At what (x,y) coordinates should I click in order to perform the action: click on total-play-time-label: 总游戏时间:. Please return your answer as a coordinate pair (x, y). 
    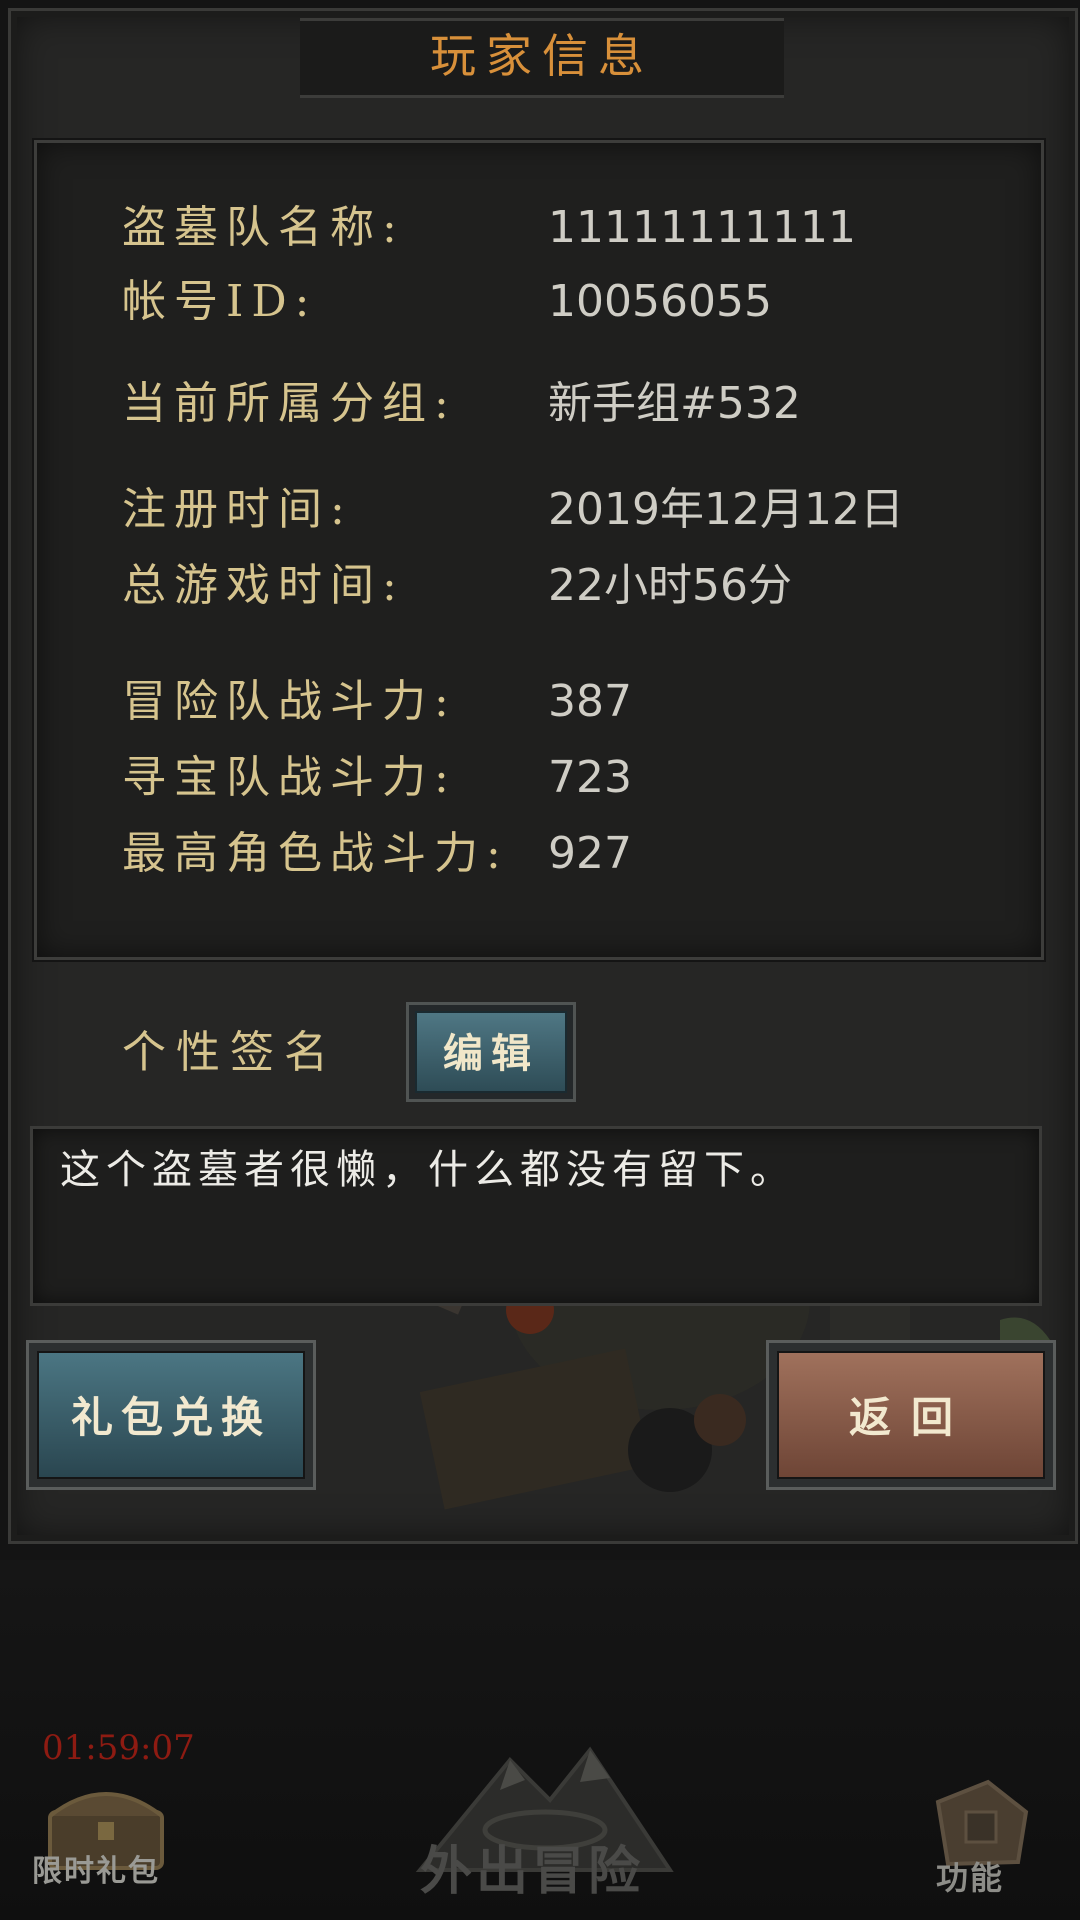
    Looking at the image, I should click on (263, 585).